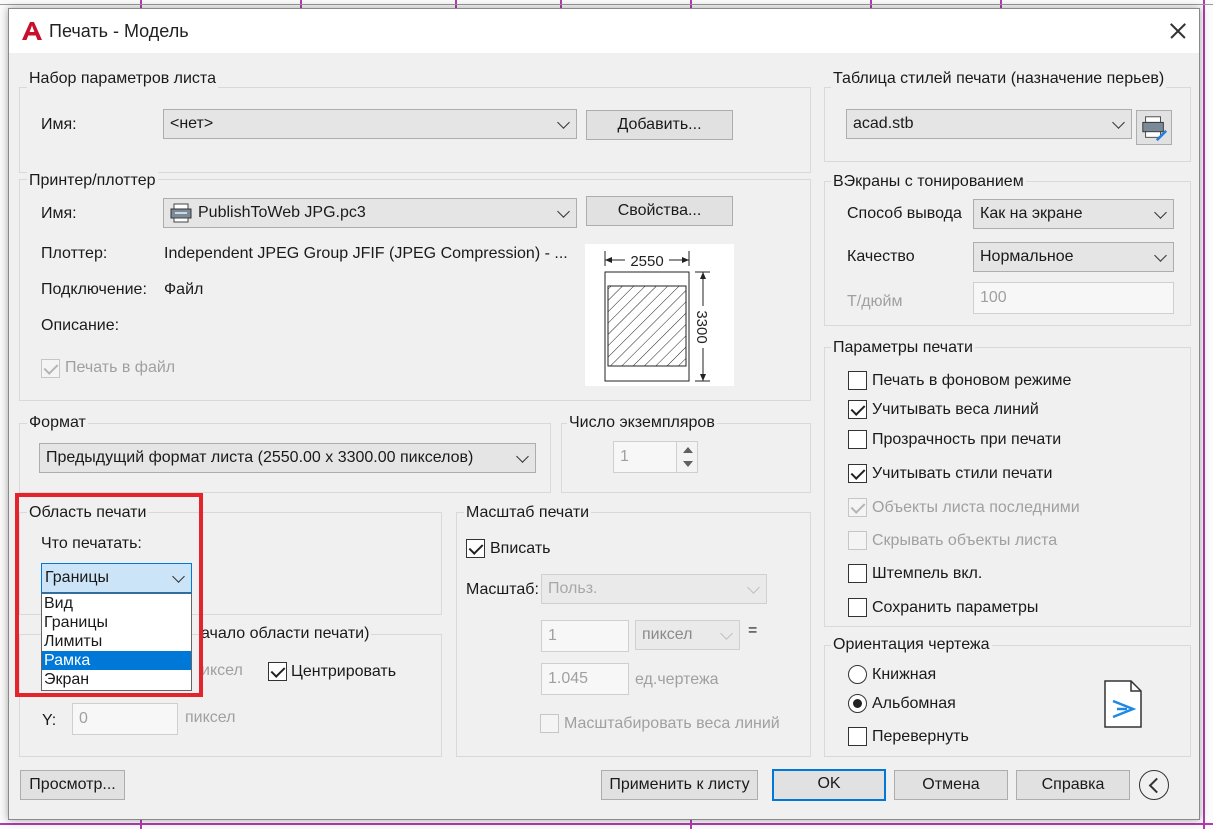 The image size is (1213, 829). Describe the element at coordinates (672, 723) in the screenshot. I see `scale-lineweights-label: Масштабировать веса линий` at that location.